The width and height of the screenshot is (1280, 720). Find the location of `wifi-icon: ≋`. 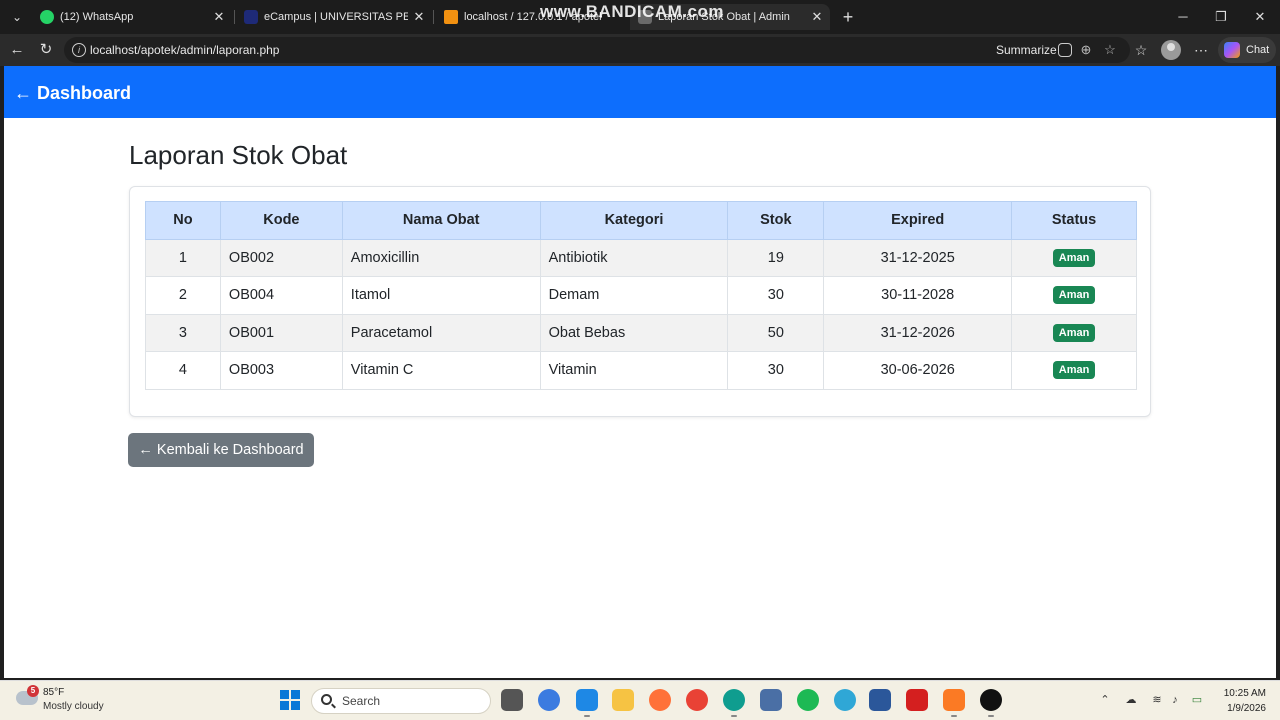

wifi-icon: ≋ is located at coordinates (1157, 700).